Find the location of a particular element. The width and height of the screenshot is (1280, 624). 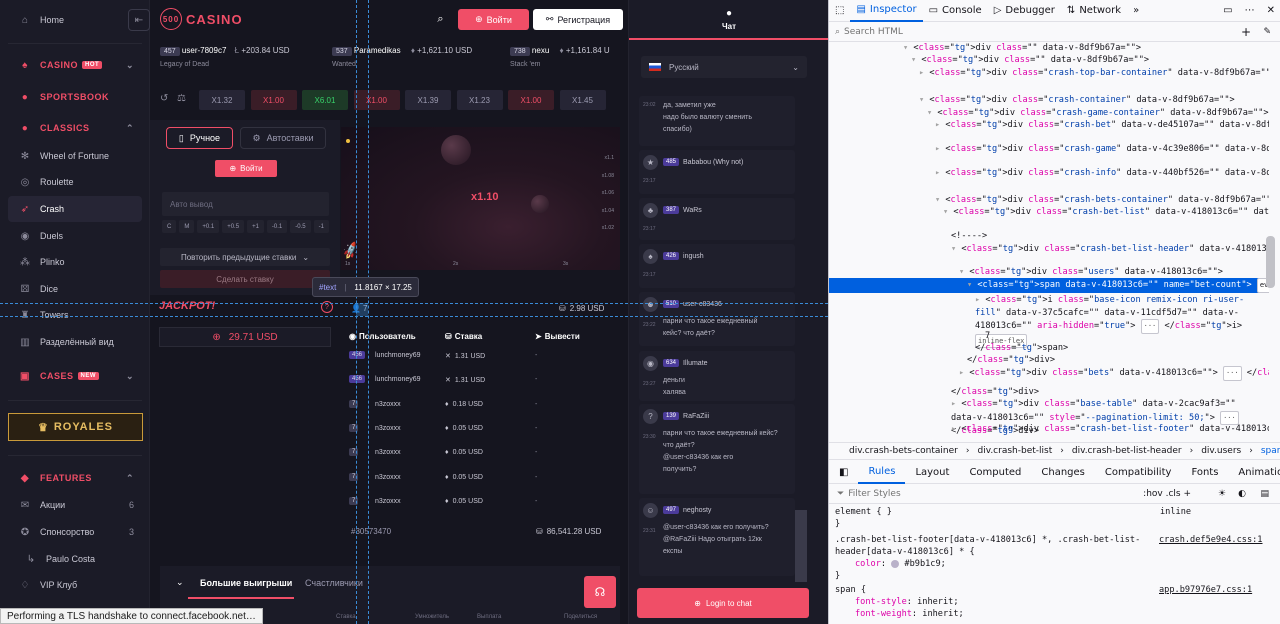

chat-message: ★ 485 Bababou (Why not) 23:17 is located at coordinates (717, 172).